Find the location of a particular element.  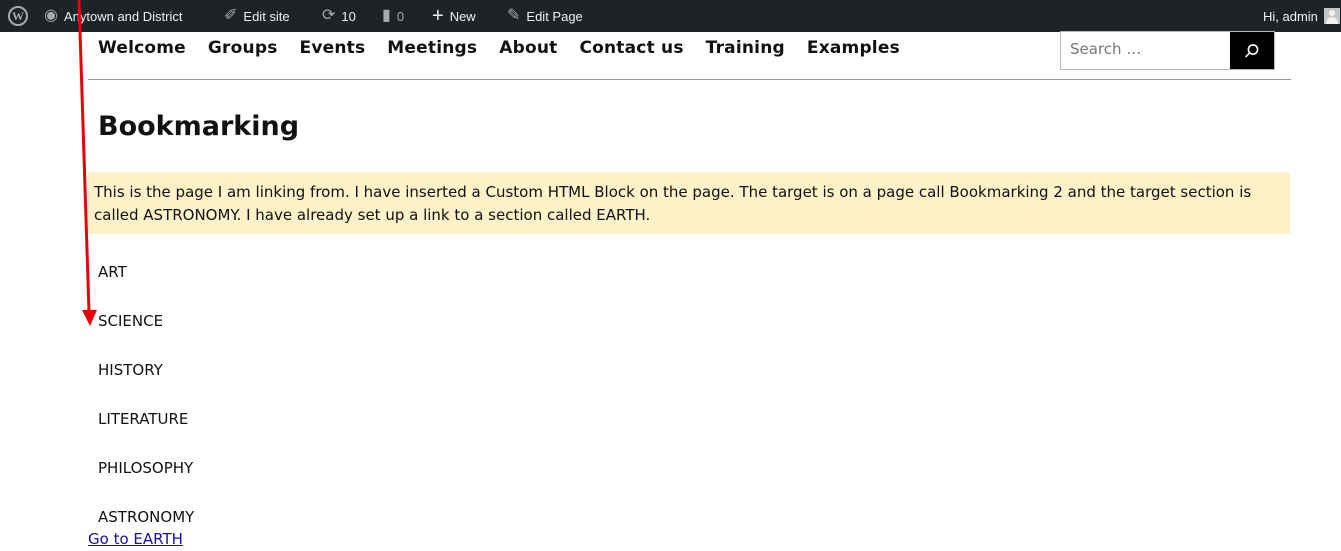

account-menu: Hi, admin is located at coordinates (1301, 16).